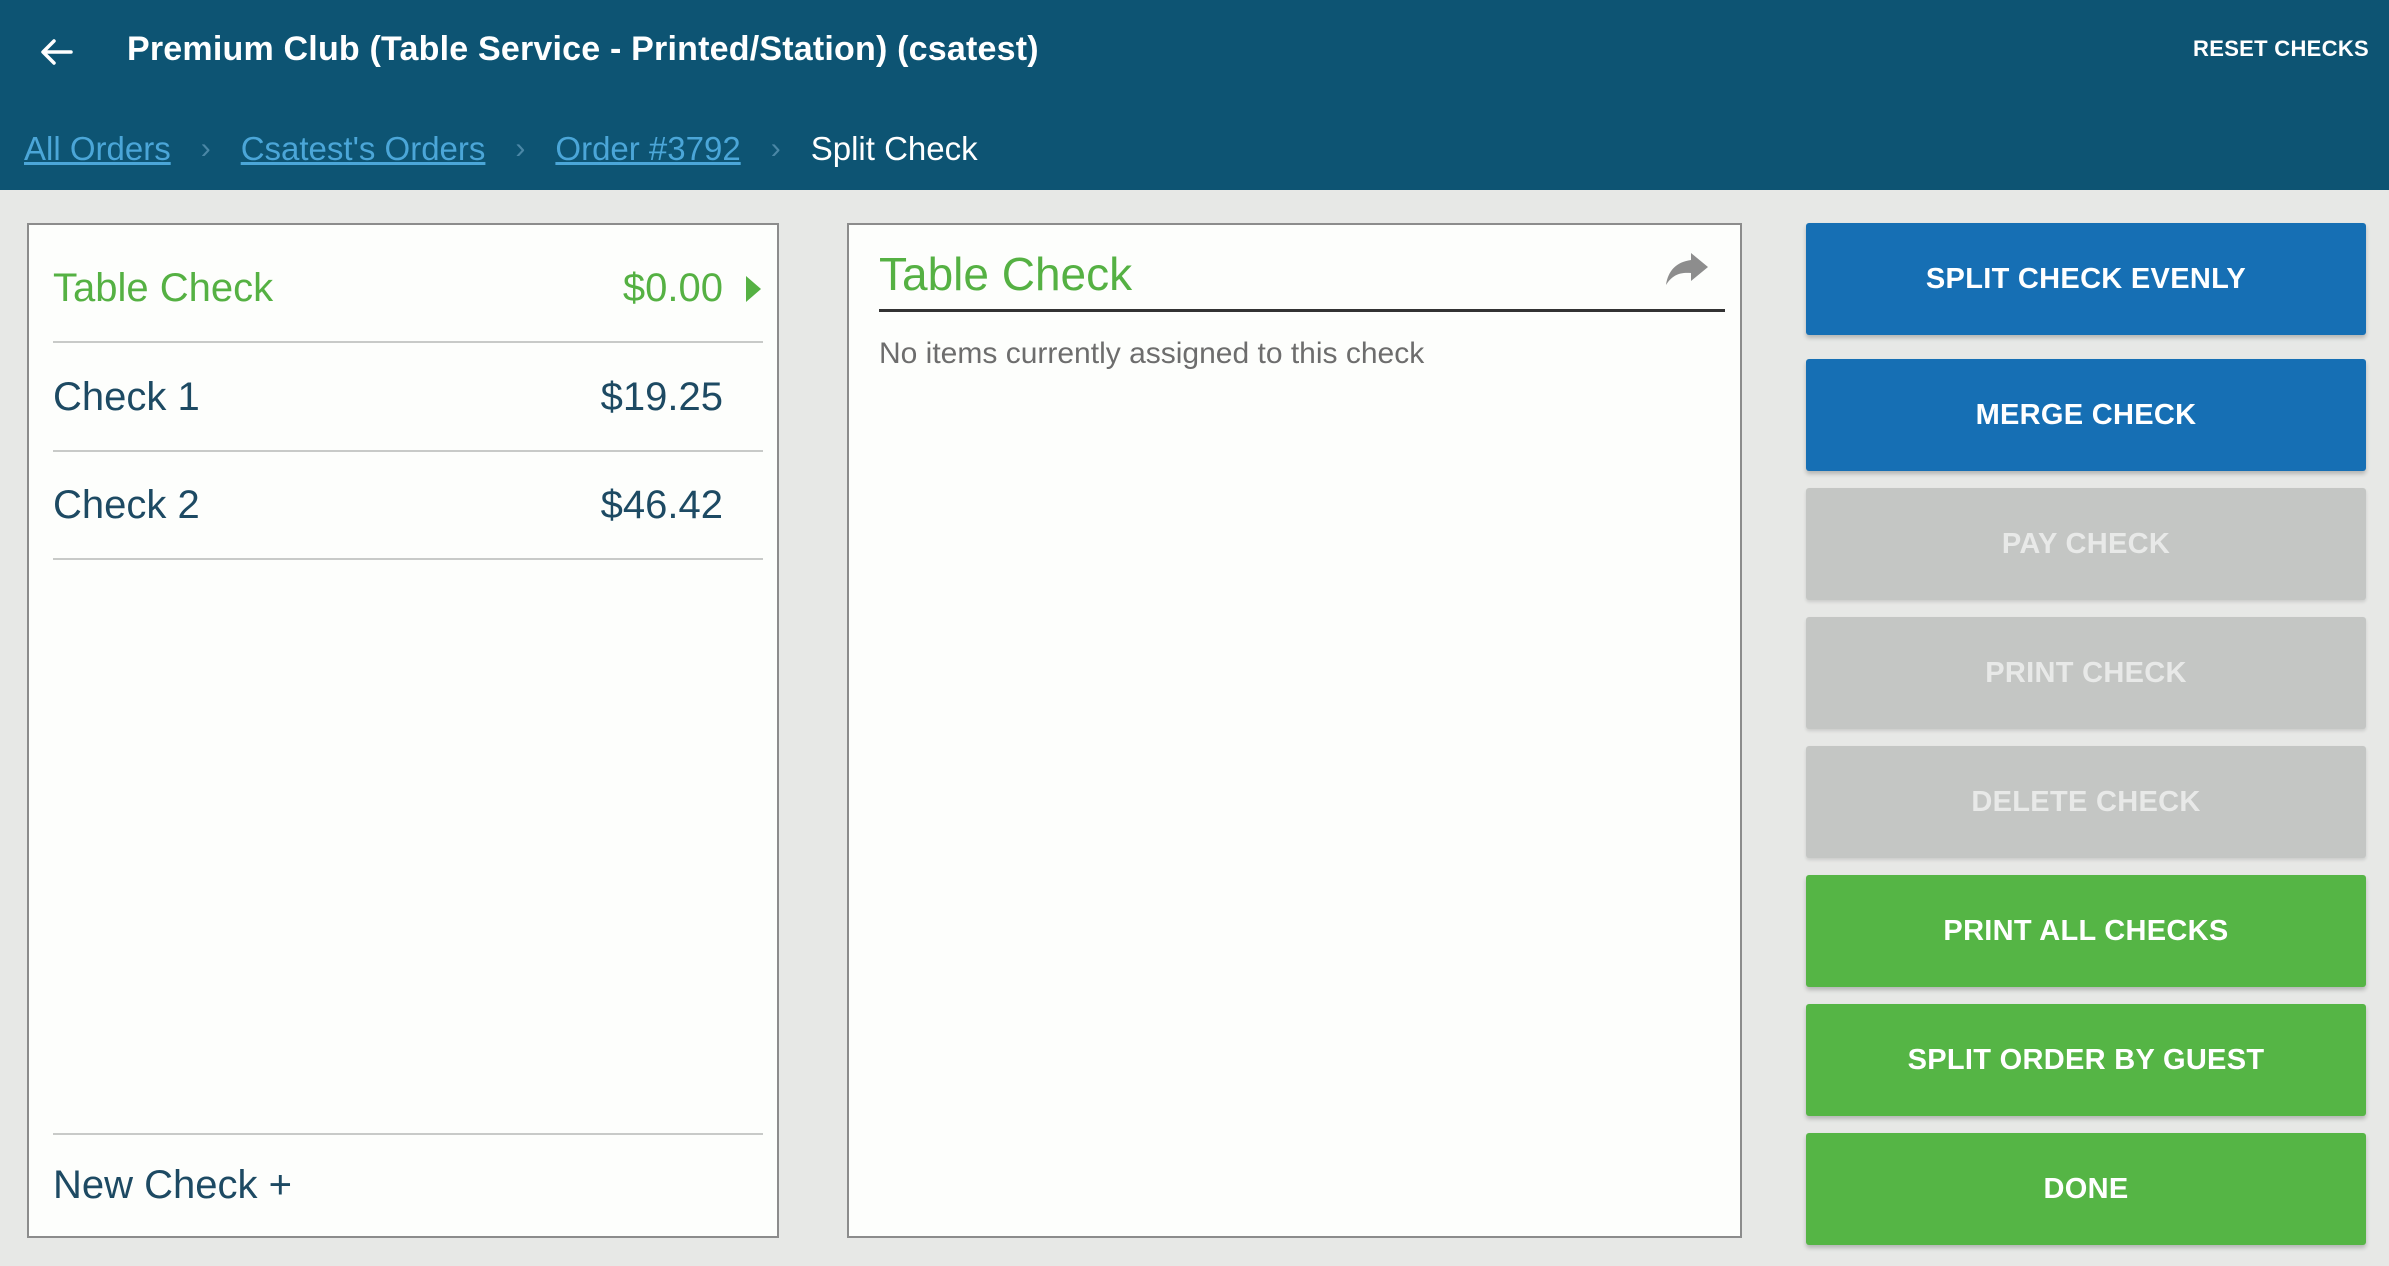  What do you see at coordinates (172, 1185) in the screenshot?
I see `new-check-button: New Check +` at bounding box center [172, 1185].